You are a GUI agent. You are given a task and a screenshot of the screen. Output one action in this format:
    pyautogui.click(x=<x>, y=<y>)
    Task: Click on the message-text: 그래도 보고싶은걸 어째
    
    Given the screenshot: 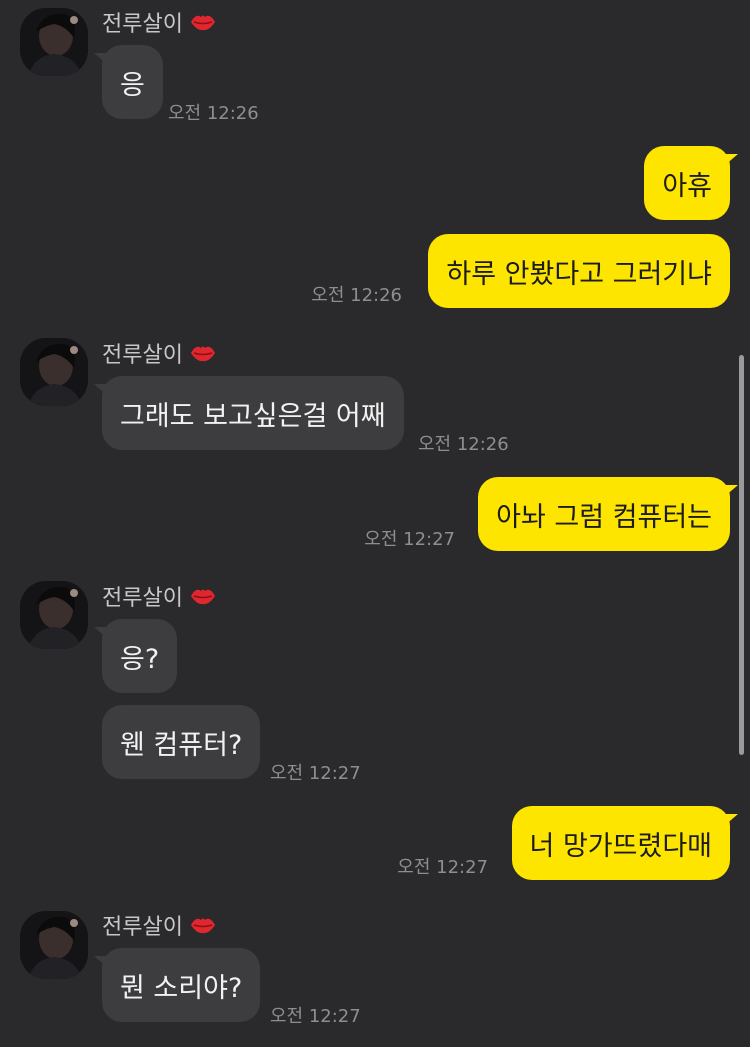 What is the action you would take?
    pyautogui.click(x=253, y=416)
    